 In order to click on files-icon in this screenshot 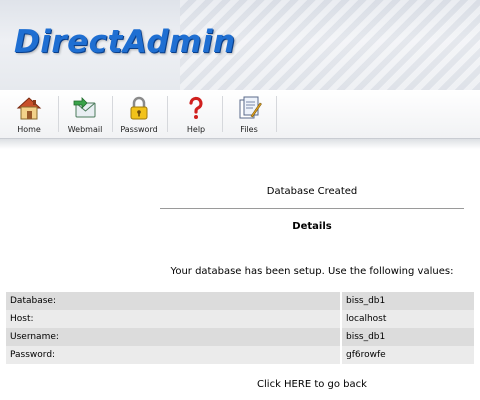, I will do `click(250, 107)`.